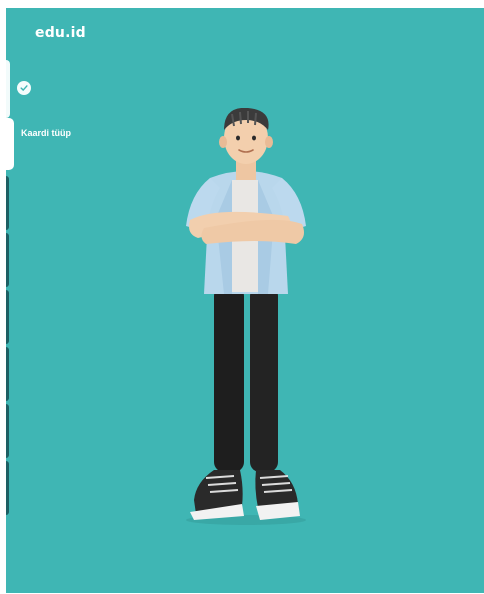 The image size is (484, 594). I want to click on brand-logo: edu.id, so click(60, 33).